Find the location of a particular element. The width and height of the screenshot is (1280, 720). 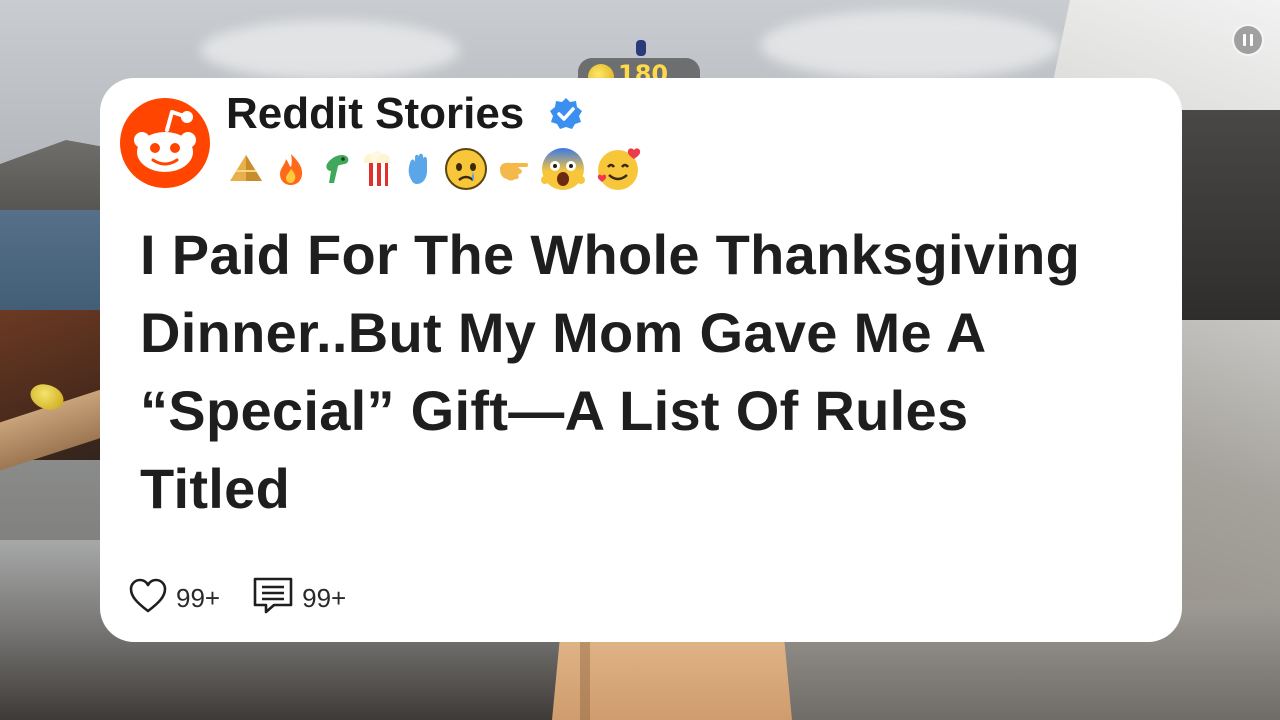

story-title-line: Dinner..But My Mom Gave Me A is located at coordinates (563, 332).